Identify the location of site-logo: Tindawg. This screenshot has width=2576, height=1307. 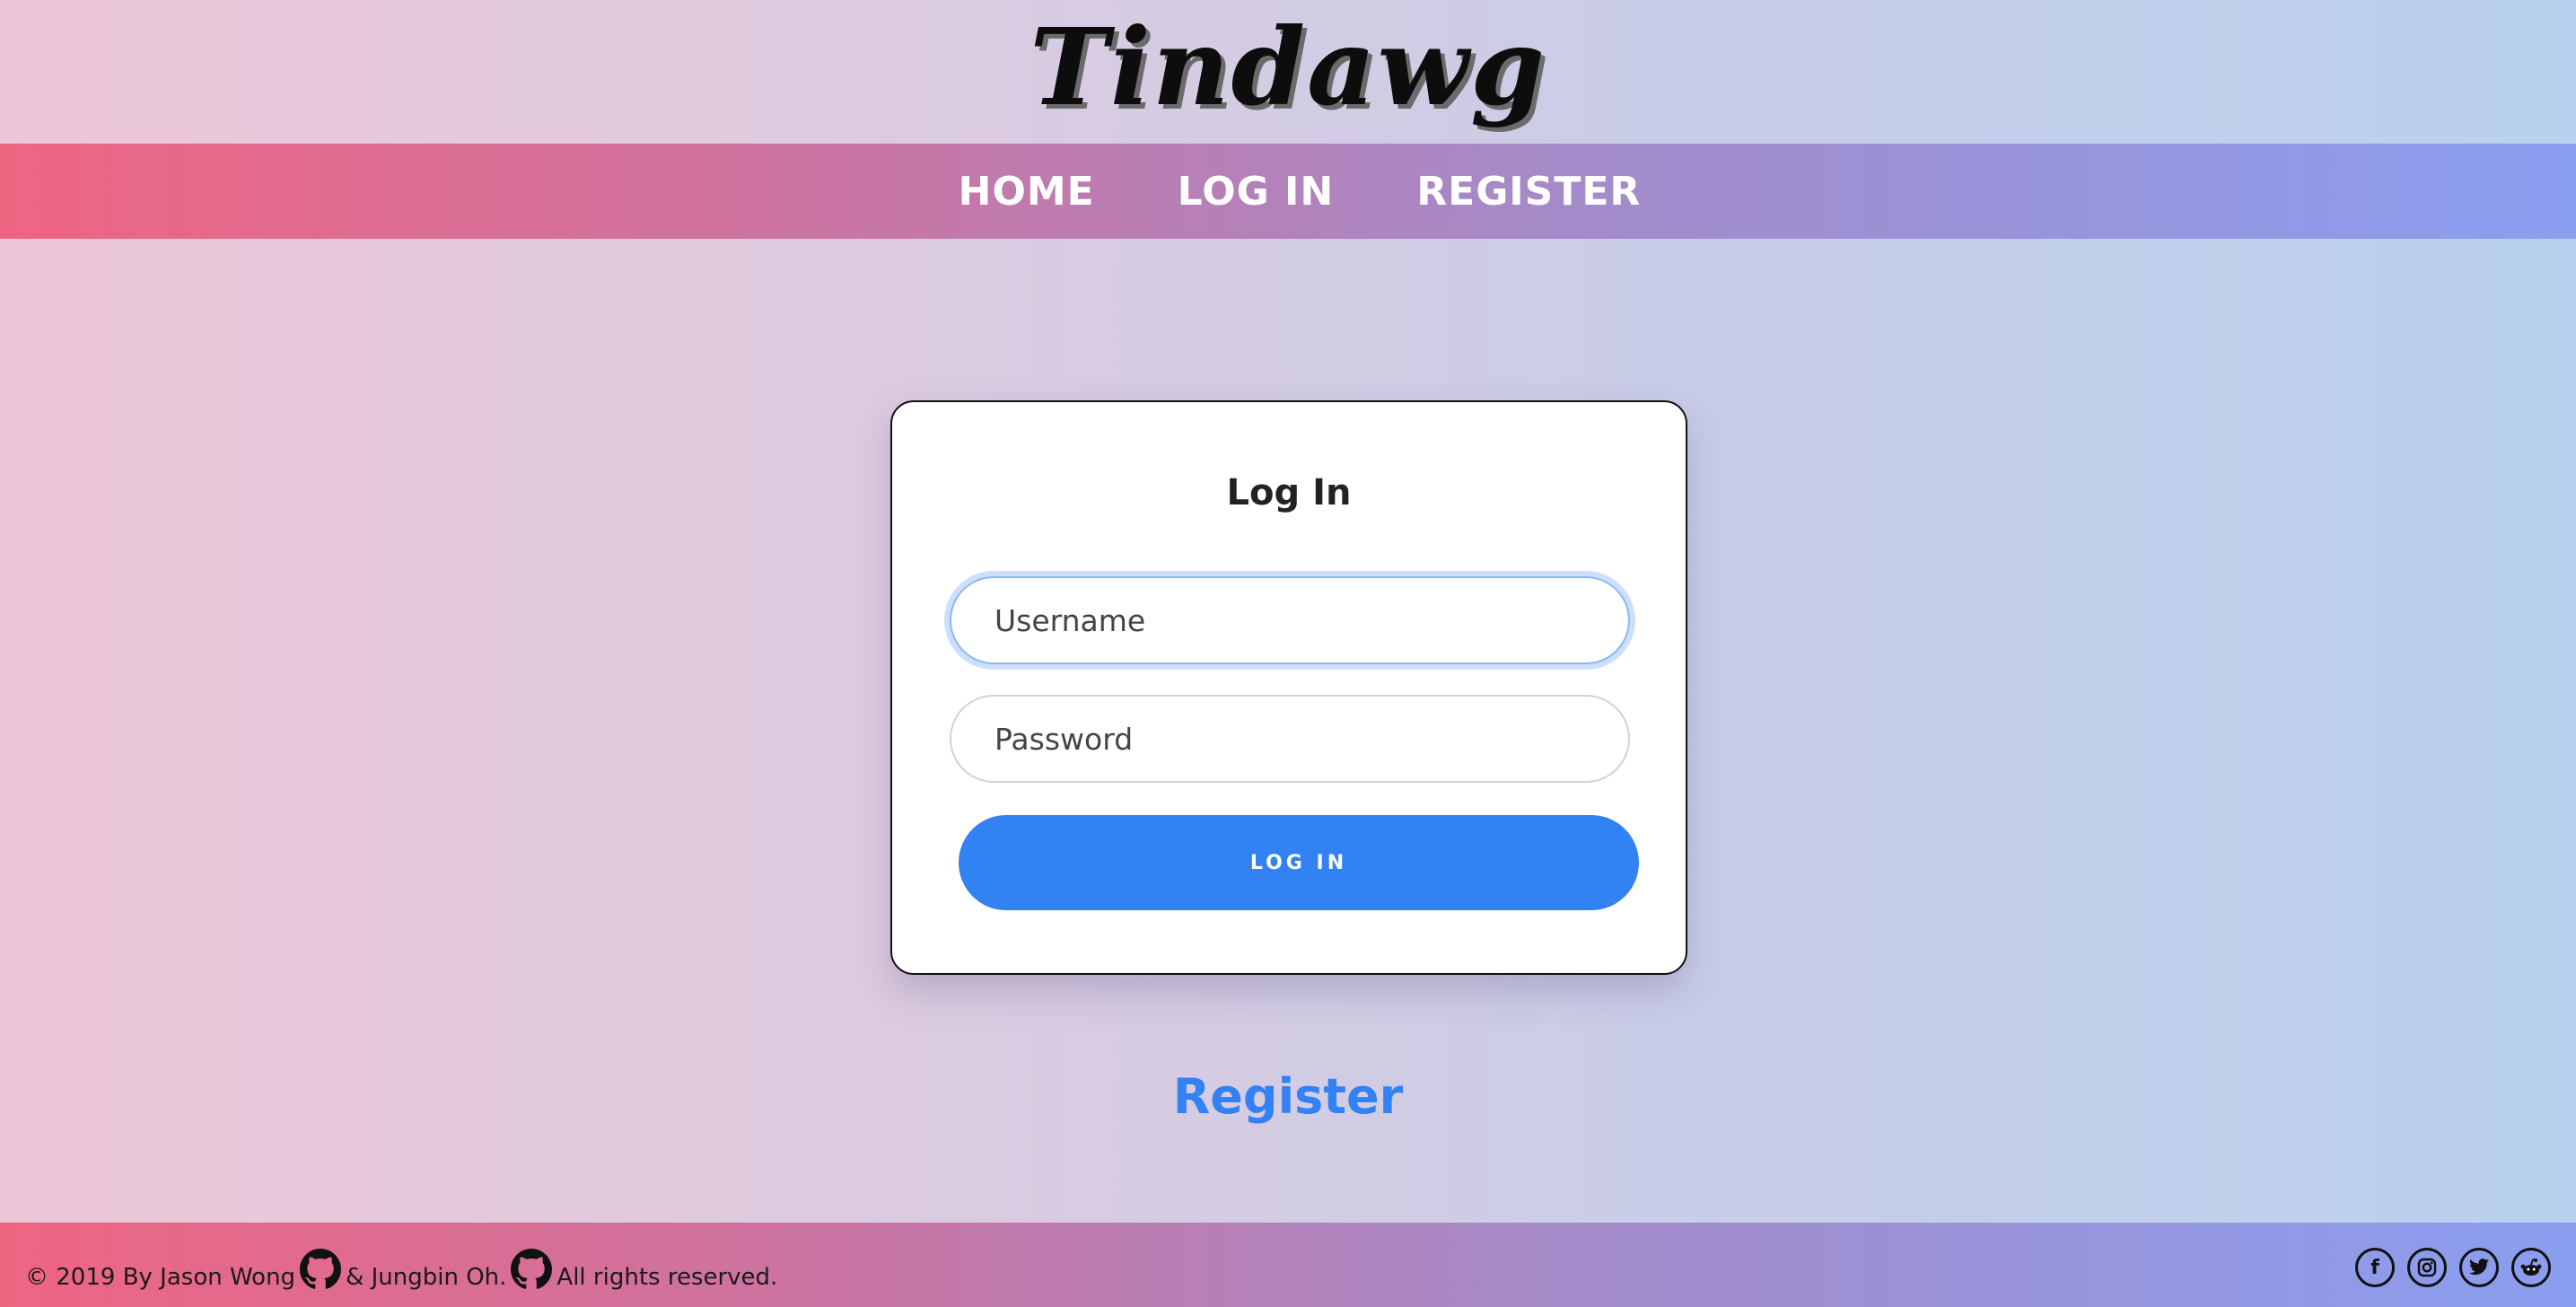
(1288, 67).